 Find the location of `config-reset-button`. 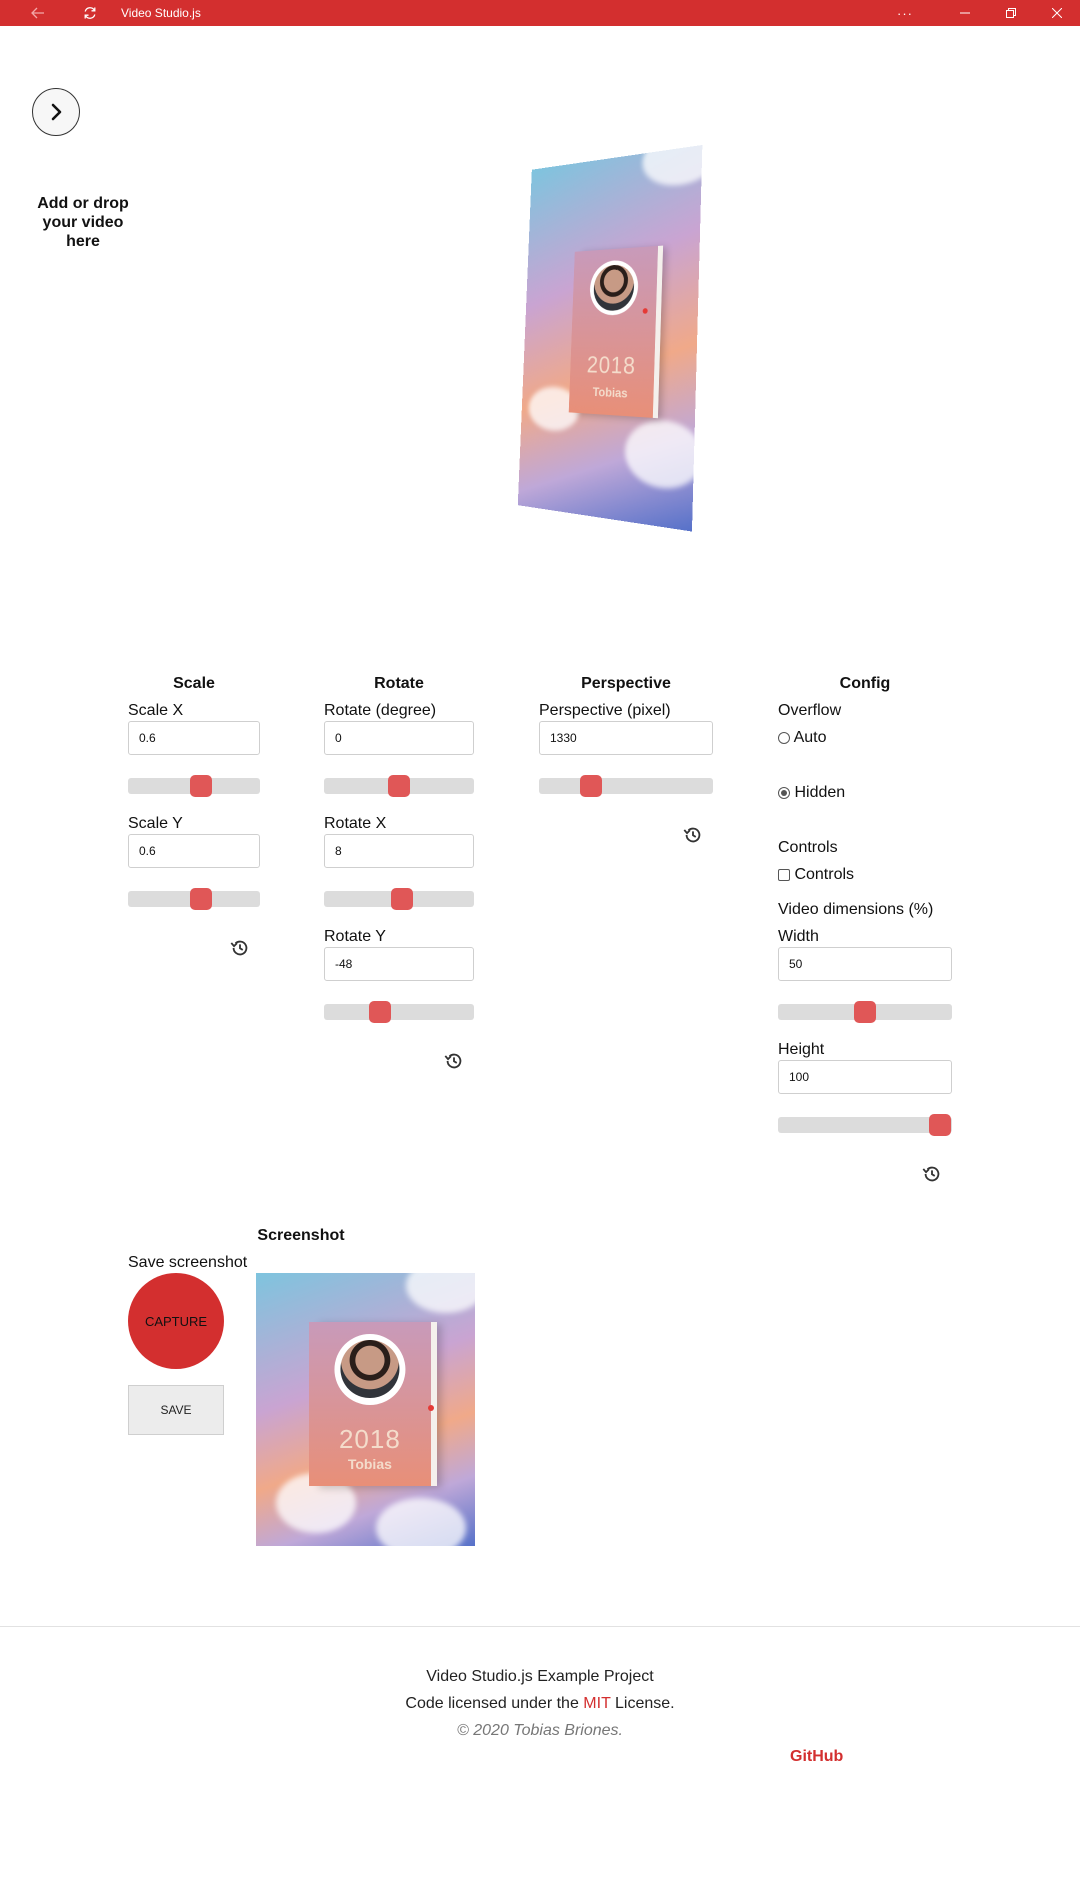

config-reset-button is located at coordinates (932, 1176).